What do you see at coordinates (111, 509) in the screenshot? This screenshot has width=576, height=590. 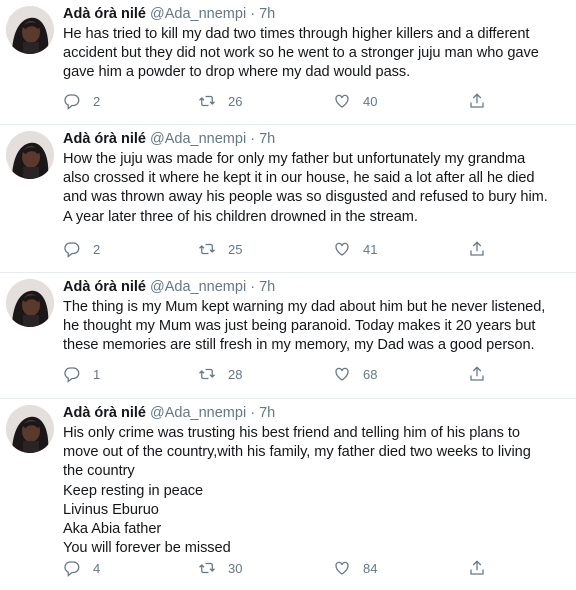 I see `tweet-text-line: Livinus Eburuo` at bounding box center [111, 509].